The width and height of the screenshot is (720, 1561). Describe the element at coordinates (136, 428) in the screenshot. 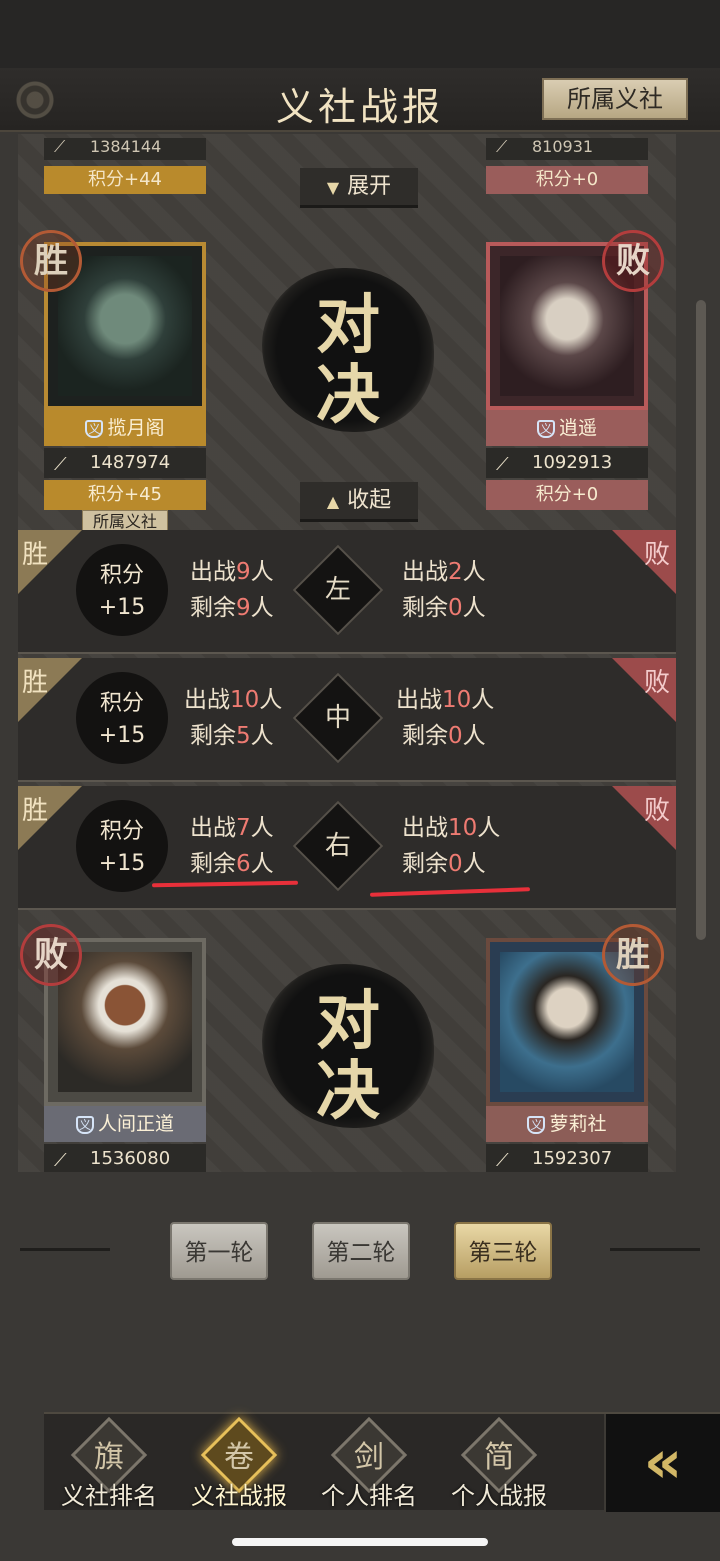

I see `guild-name: 揽月阁` at that location.